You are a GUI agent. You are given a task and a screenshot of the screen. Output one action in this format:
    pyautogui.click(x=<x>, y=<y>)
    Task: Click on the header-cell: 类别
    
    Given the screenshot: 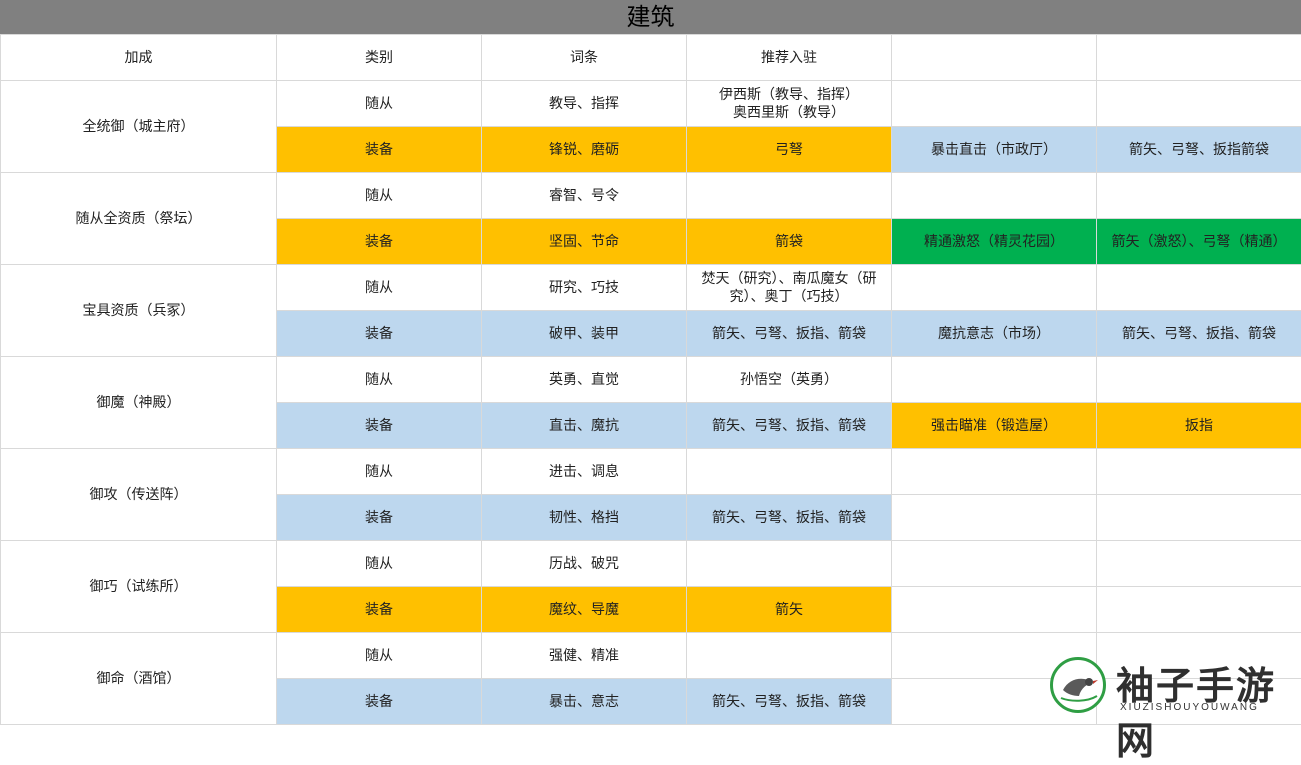 What is the action you would take?
    pyautogui.click(x=379, y=58)
    